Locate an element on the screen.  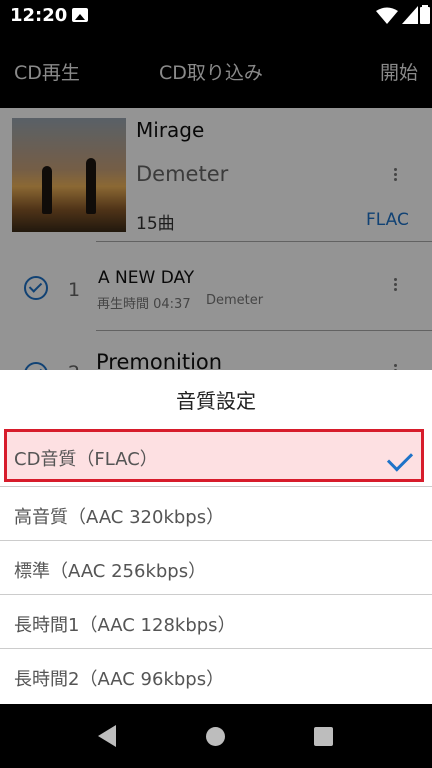
image-icon is located at coordinates (80, 15).